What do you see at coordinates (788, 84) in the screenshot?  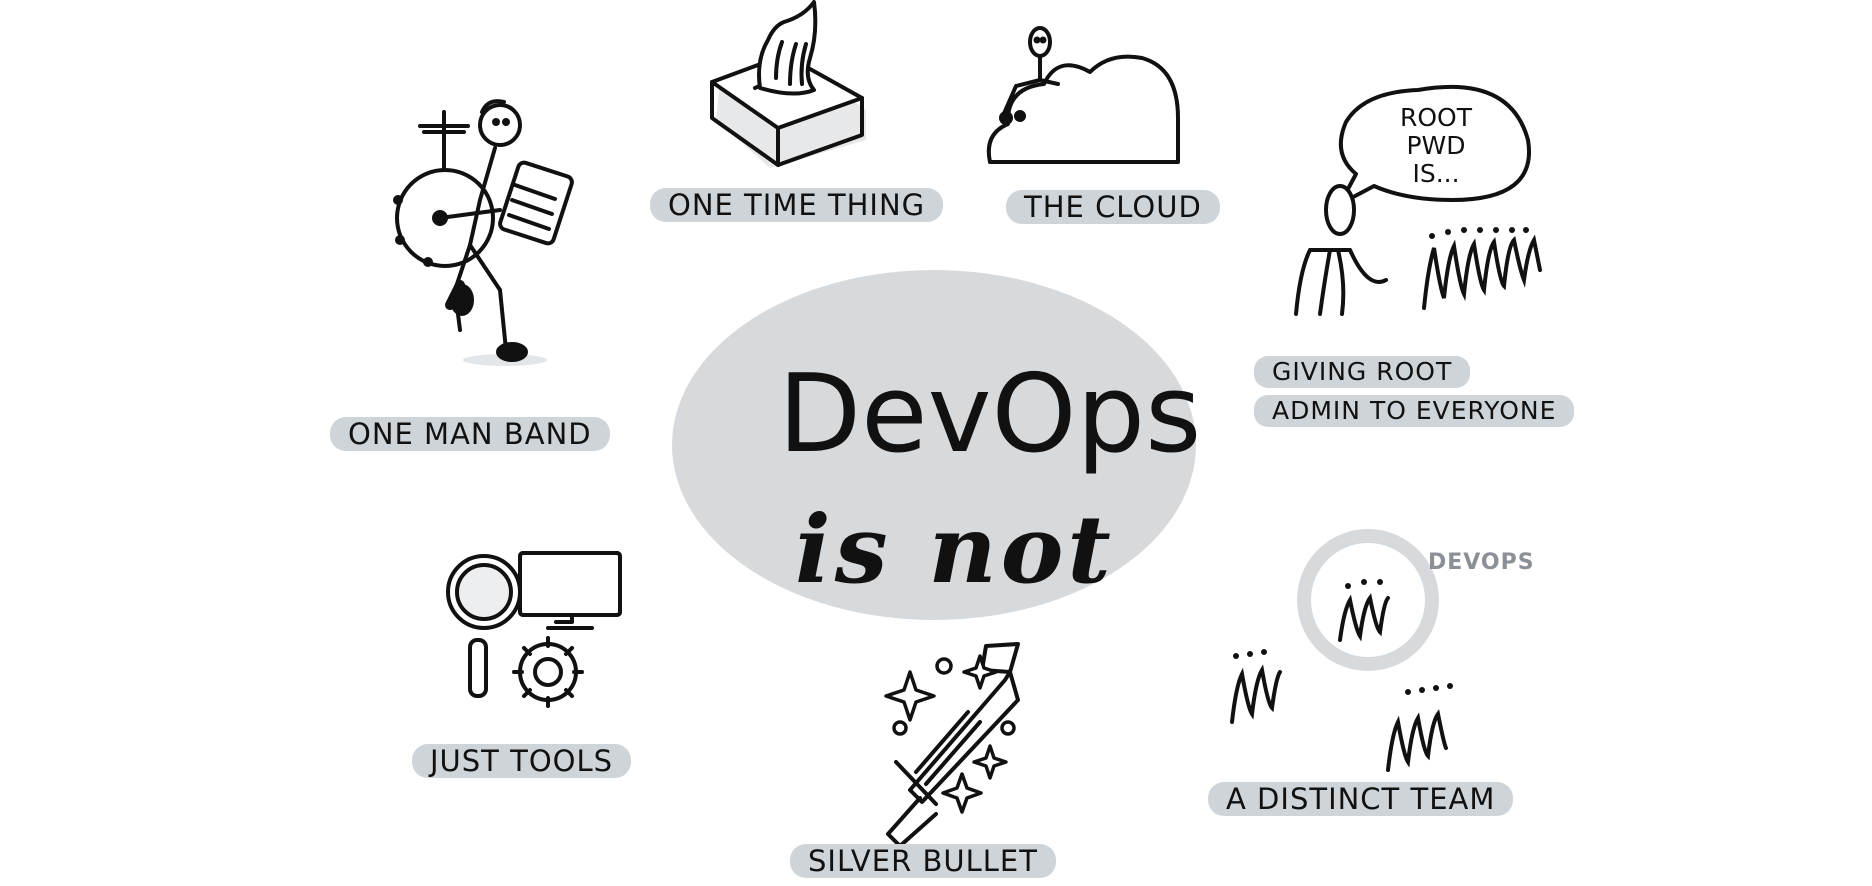 I see `tissue-box-icon` at bounding box center [788, 84].